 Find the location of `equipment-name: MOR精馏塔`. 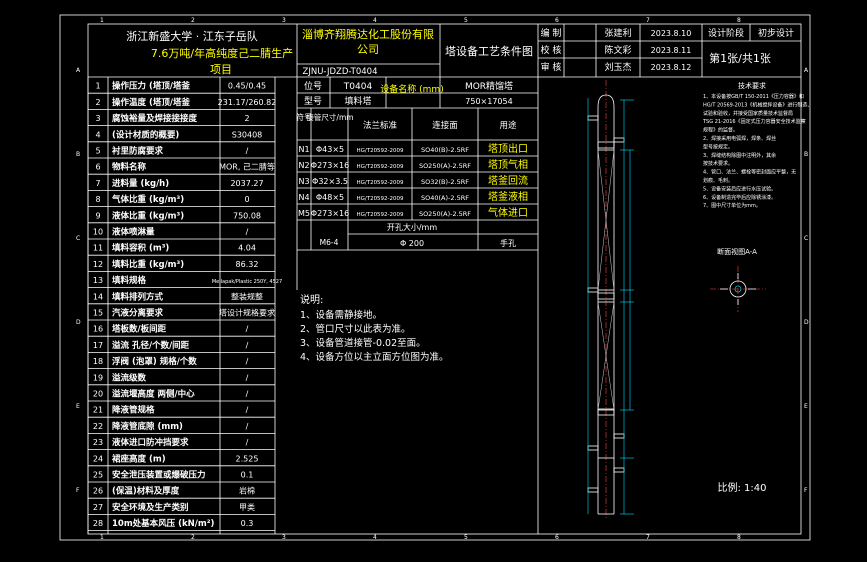

equipment-name: MOR精馏塔 is located at coordinates (489, 86).